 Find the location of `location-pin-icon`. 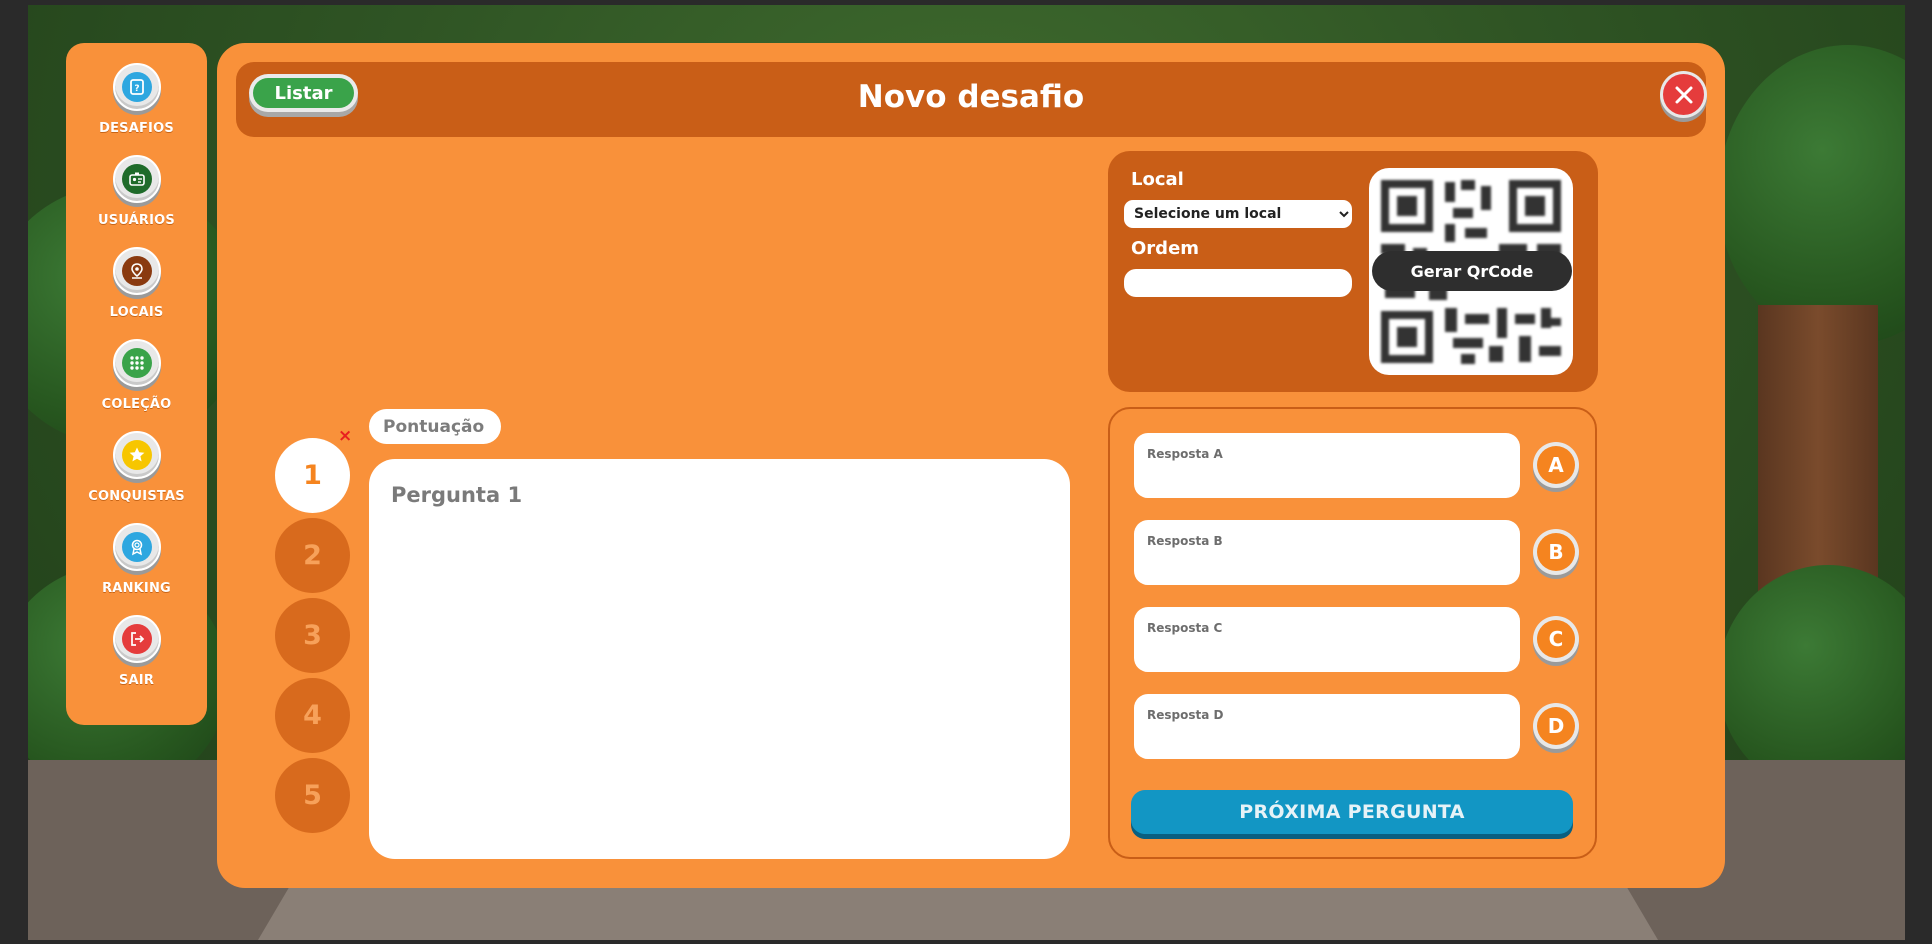

location-pin-icon is located at coordinates (136, 271).